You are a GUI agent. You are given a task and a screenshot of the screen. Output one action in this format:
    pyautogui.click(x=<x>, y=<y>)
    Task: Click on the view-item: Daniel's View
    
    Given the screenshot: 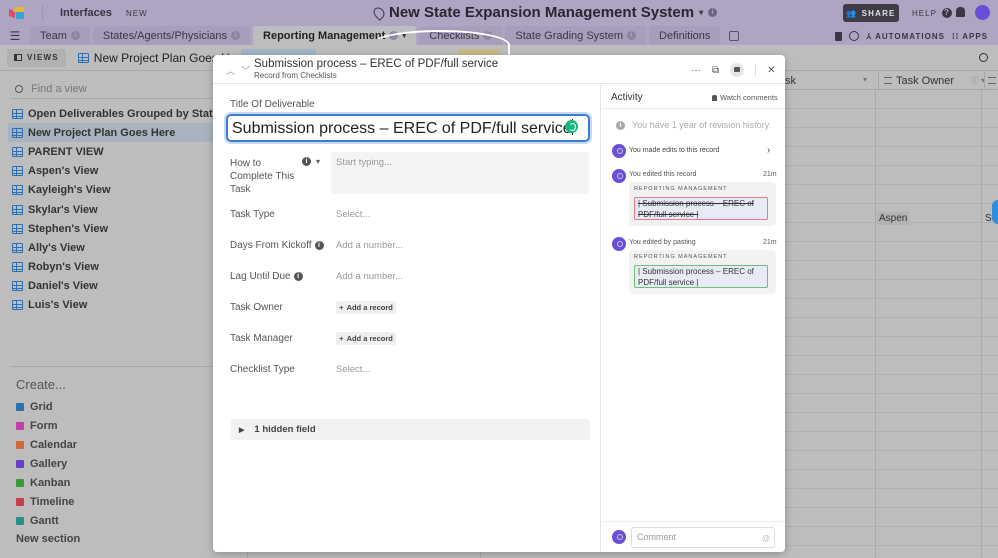 What is the action you would take?
    pyautogui.click(x=128, y=286)
    